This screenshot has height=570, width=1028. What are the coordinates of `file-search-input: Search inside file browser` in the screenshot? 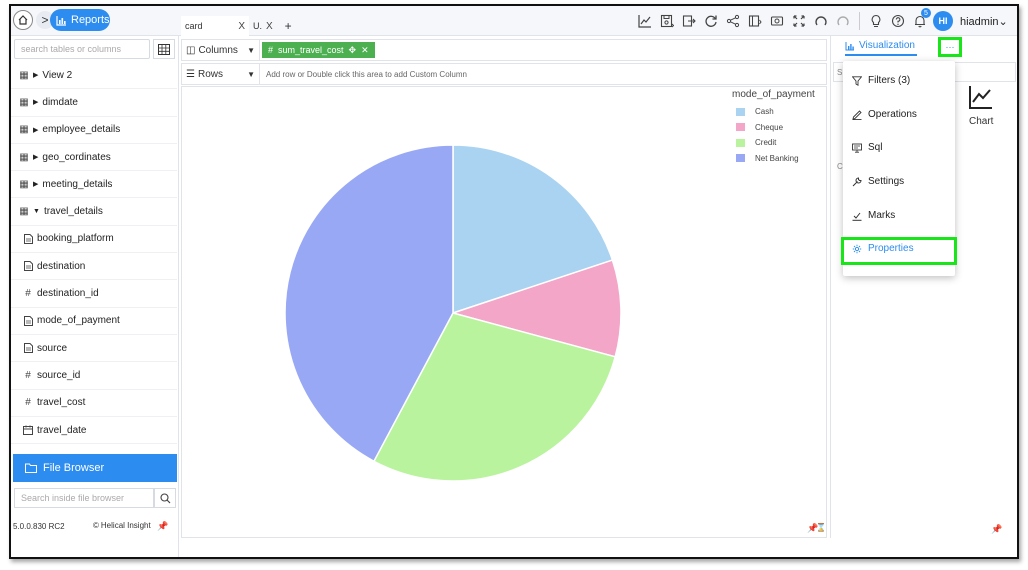 It's located at (84, 498).